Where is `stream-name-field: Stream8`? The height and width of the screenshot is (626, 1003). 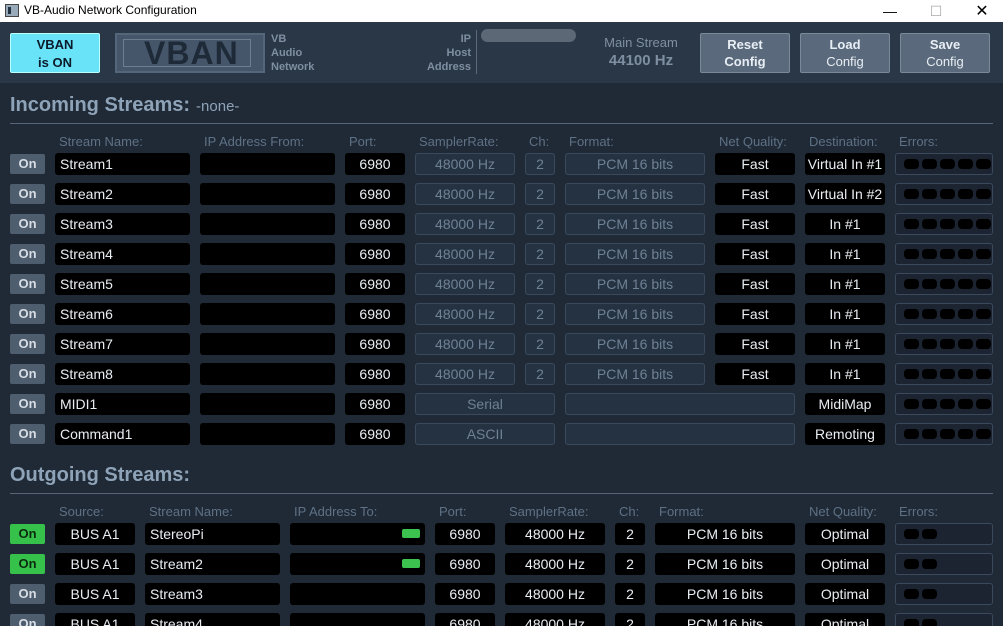 stream-name-field: Stream8 is located at coordinates (122, 374).